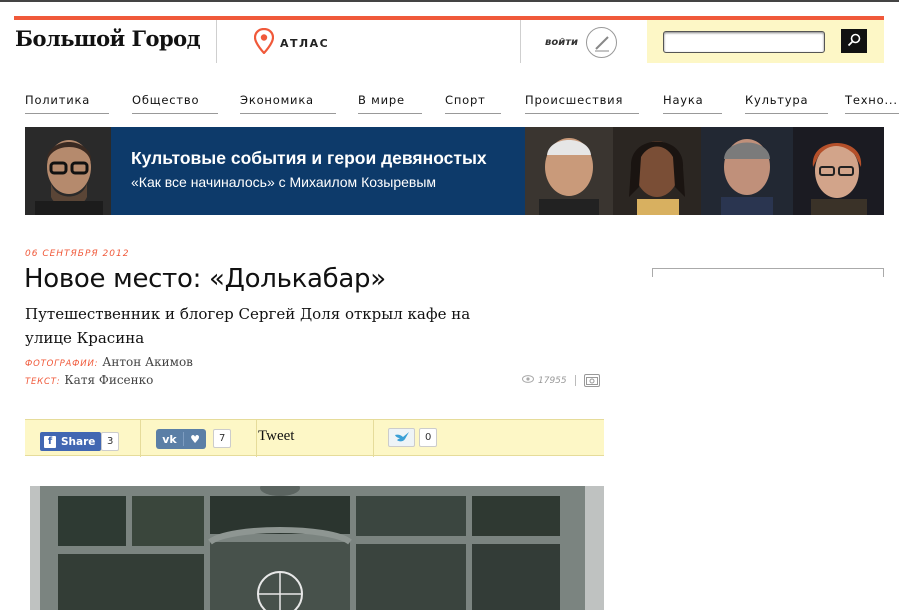  What do you see at coordinates (786, 103) in the screenshot?
I see `nav-item-culture: Культура` at bounding box center [786, 103].